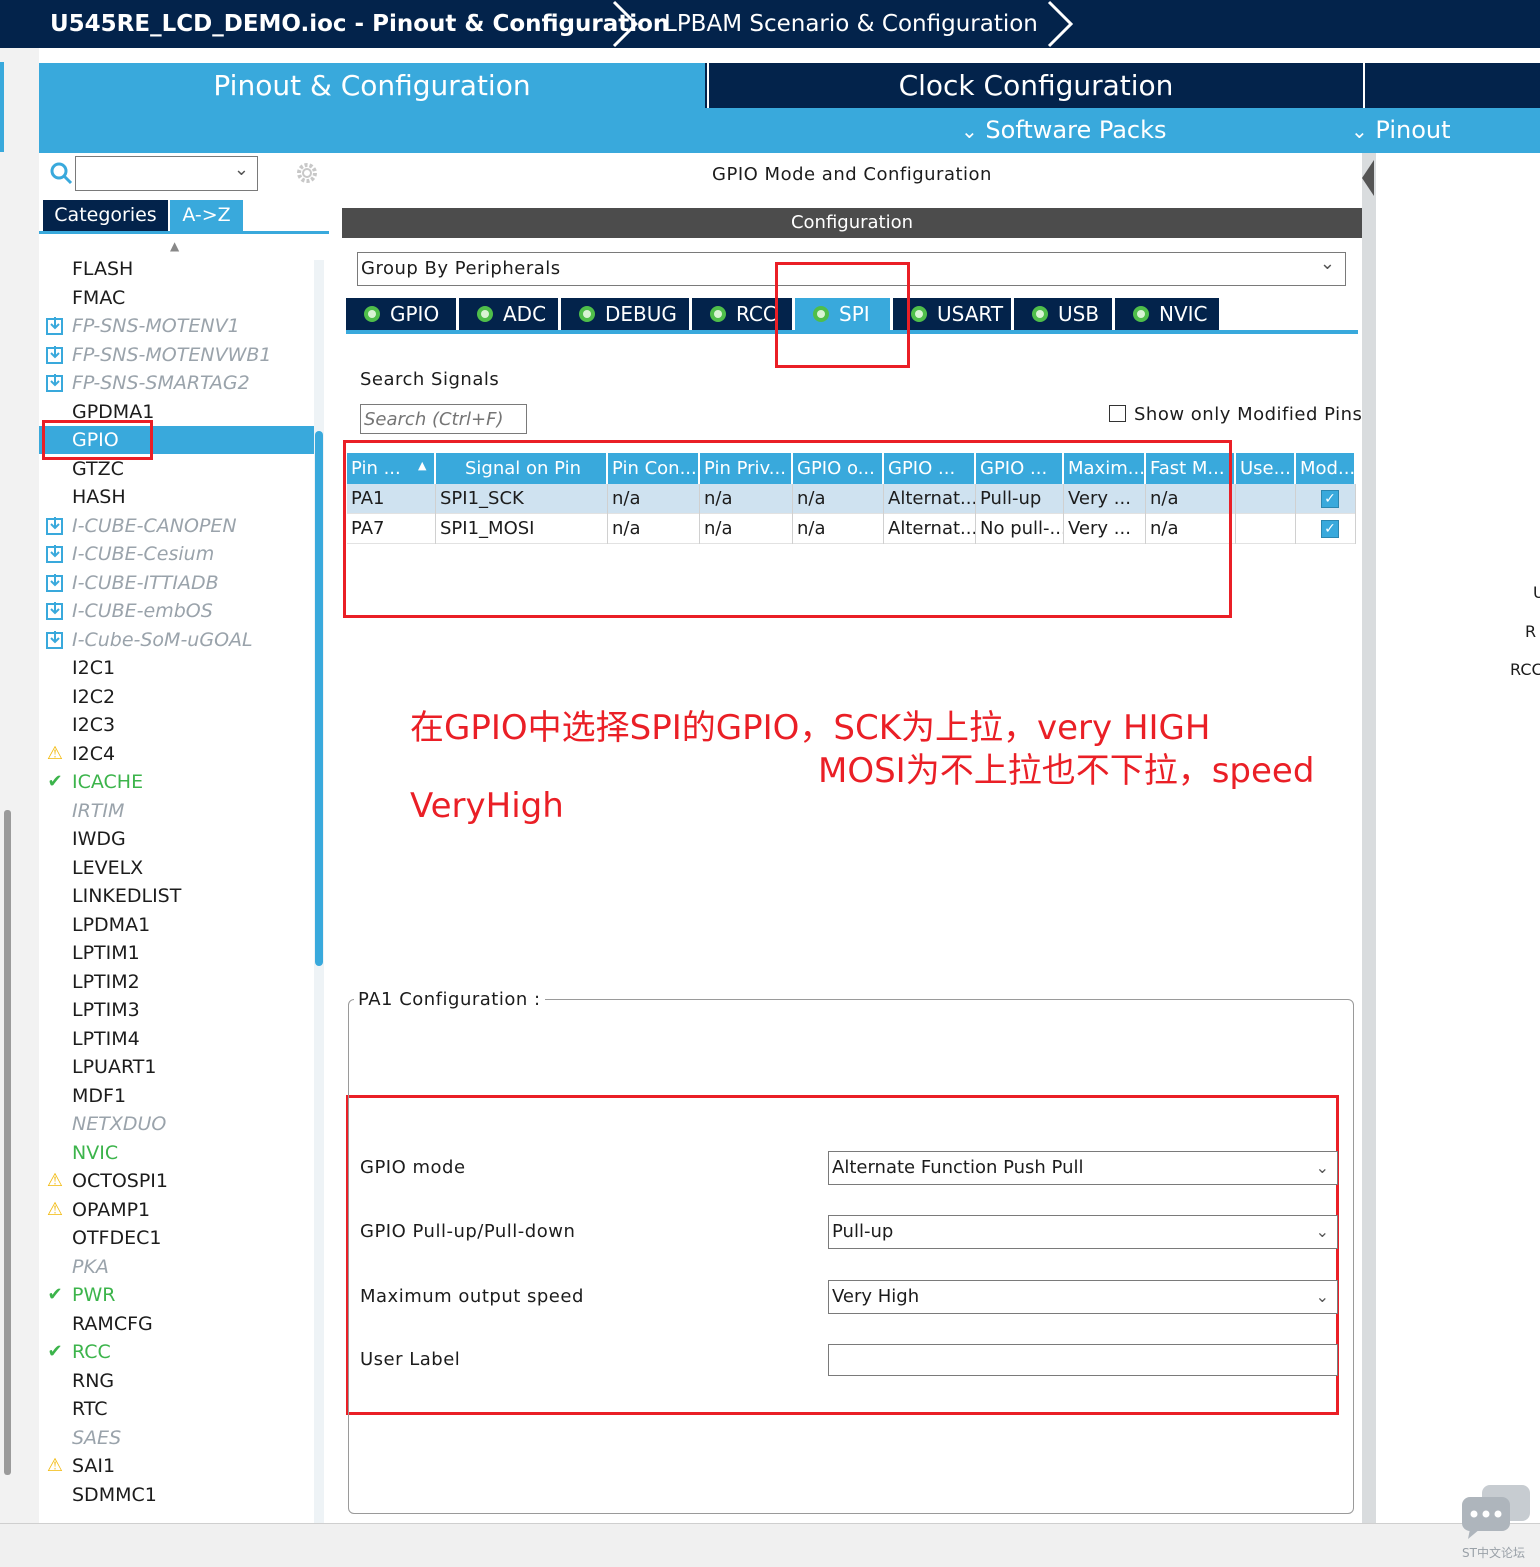 The height and width of the screenshot is (1567, 1540). What do you see at coordinates (179, 839) in the screenshot?
I see `category-item-iwdg: IWDG` at bounding box center [179, 839].